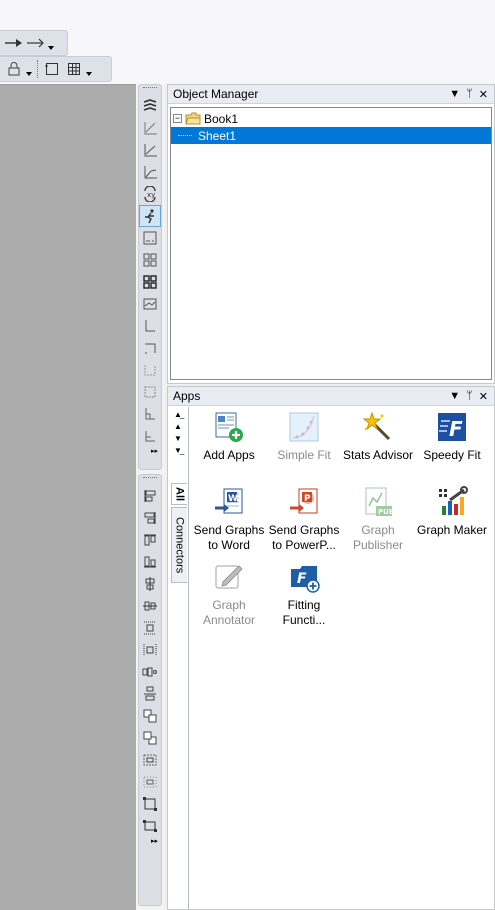 This screenshot has height=910, width=495. What do you see at coordinates (233, 499) in the screenshot?
I see `svg-text: W` at bounding box center [233, 499].